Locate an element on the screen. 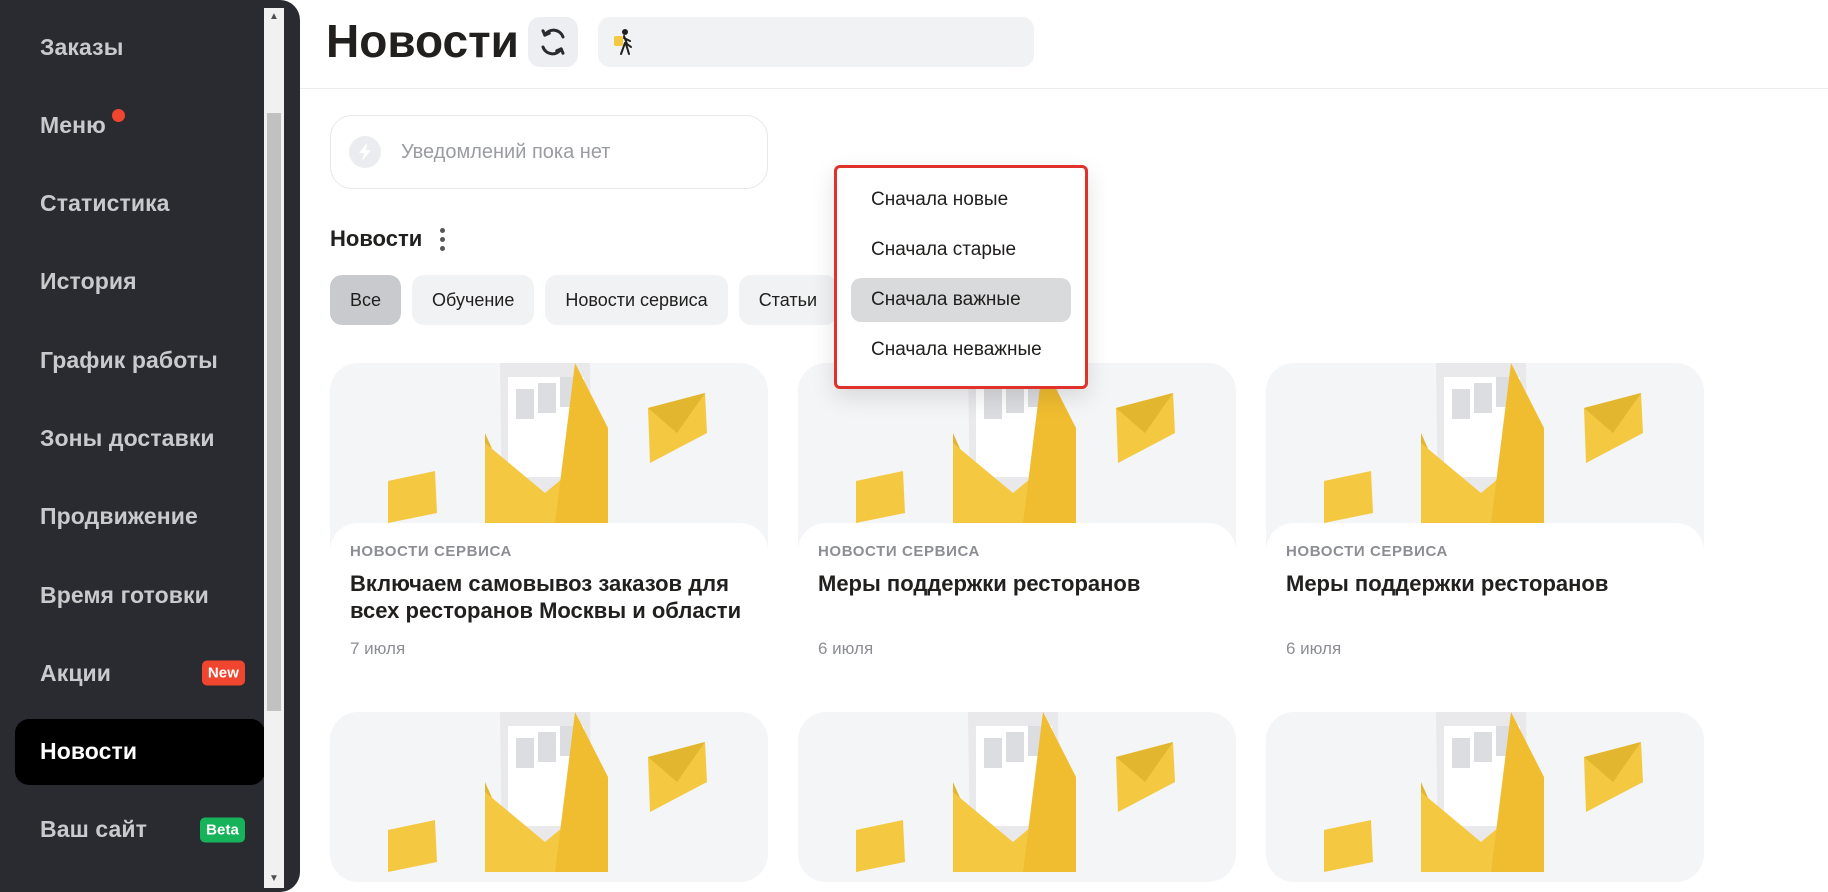 The height and width of the screenshot is (892, 1828). filter-education: Обучение is located at coordinates (473, 300).